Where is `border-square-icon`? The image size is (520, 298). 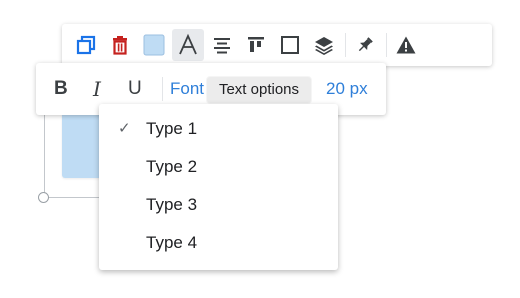
border-square-icon is located at coordinates (290, 45).